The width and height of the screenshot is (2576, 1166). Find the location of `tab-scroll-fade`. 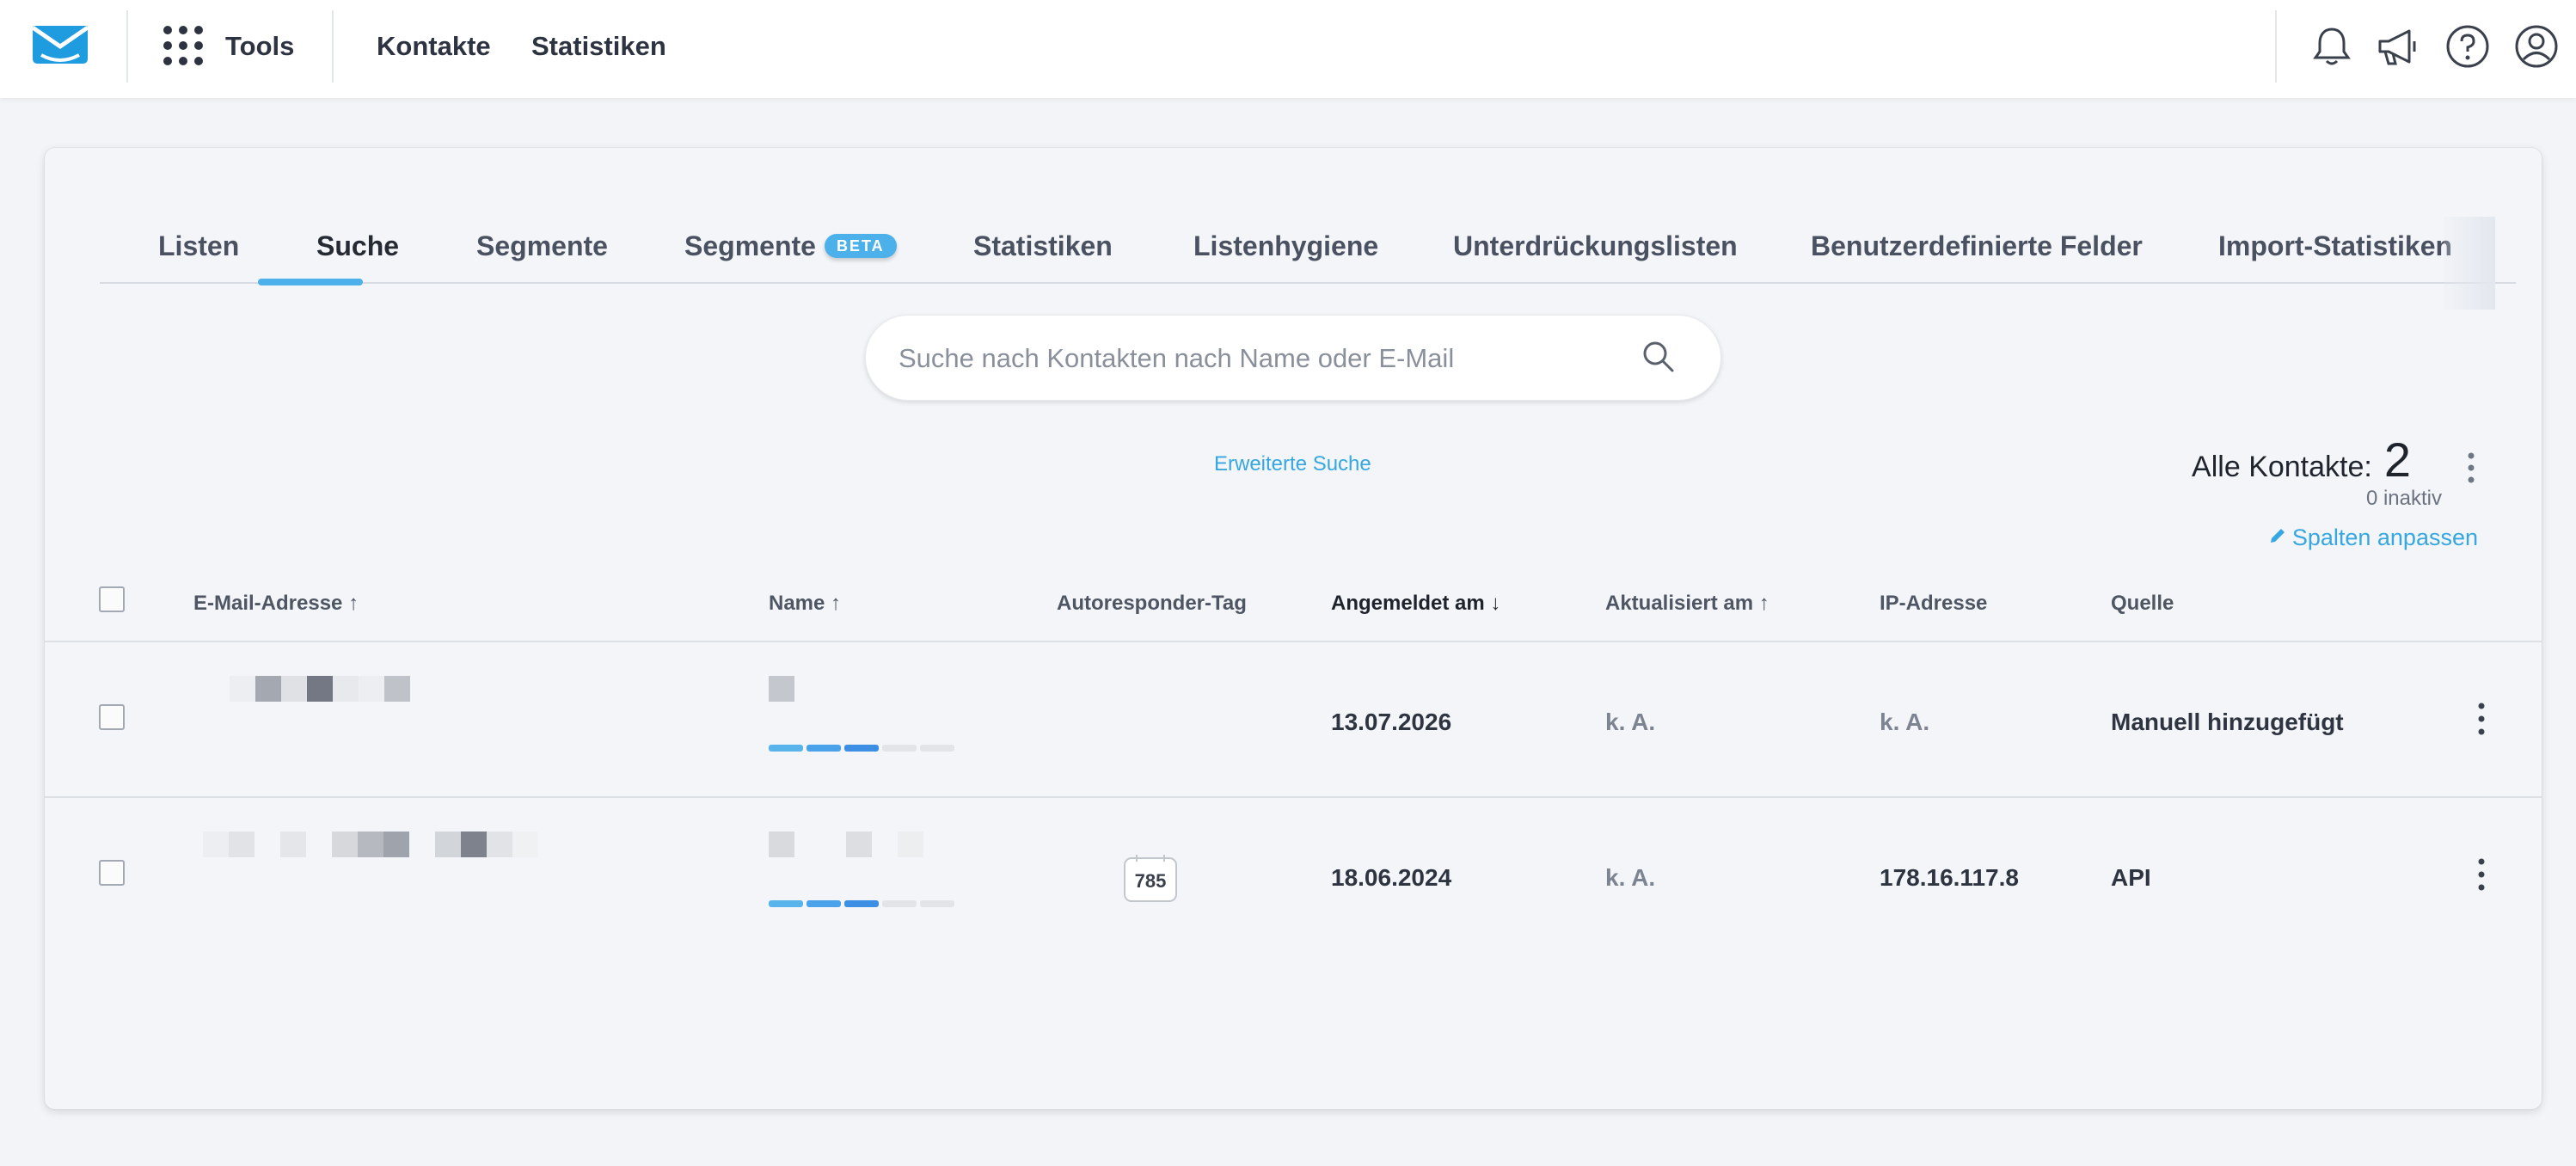

tab-scroll-fade is located at coordinates (2469, 263).